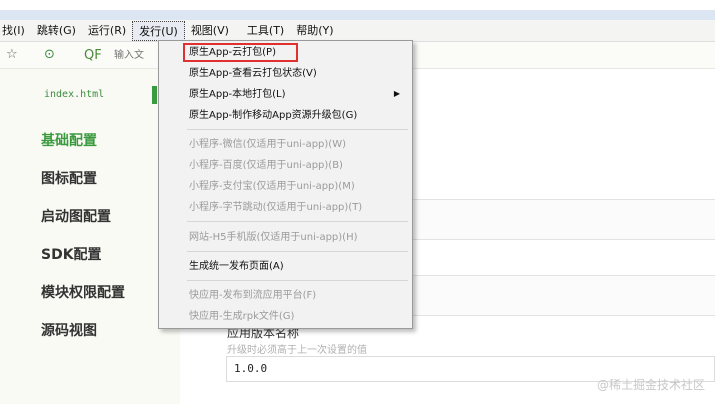 The image size is (715, 404). Describe the element at coordinates (297, 350) in the screenshot. I see `app-version-name-hint: 升级时必须高于上一次设置的值` at that location.